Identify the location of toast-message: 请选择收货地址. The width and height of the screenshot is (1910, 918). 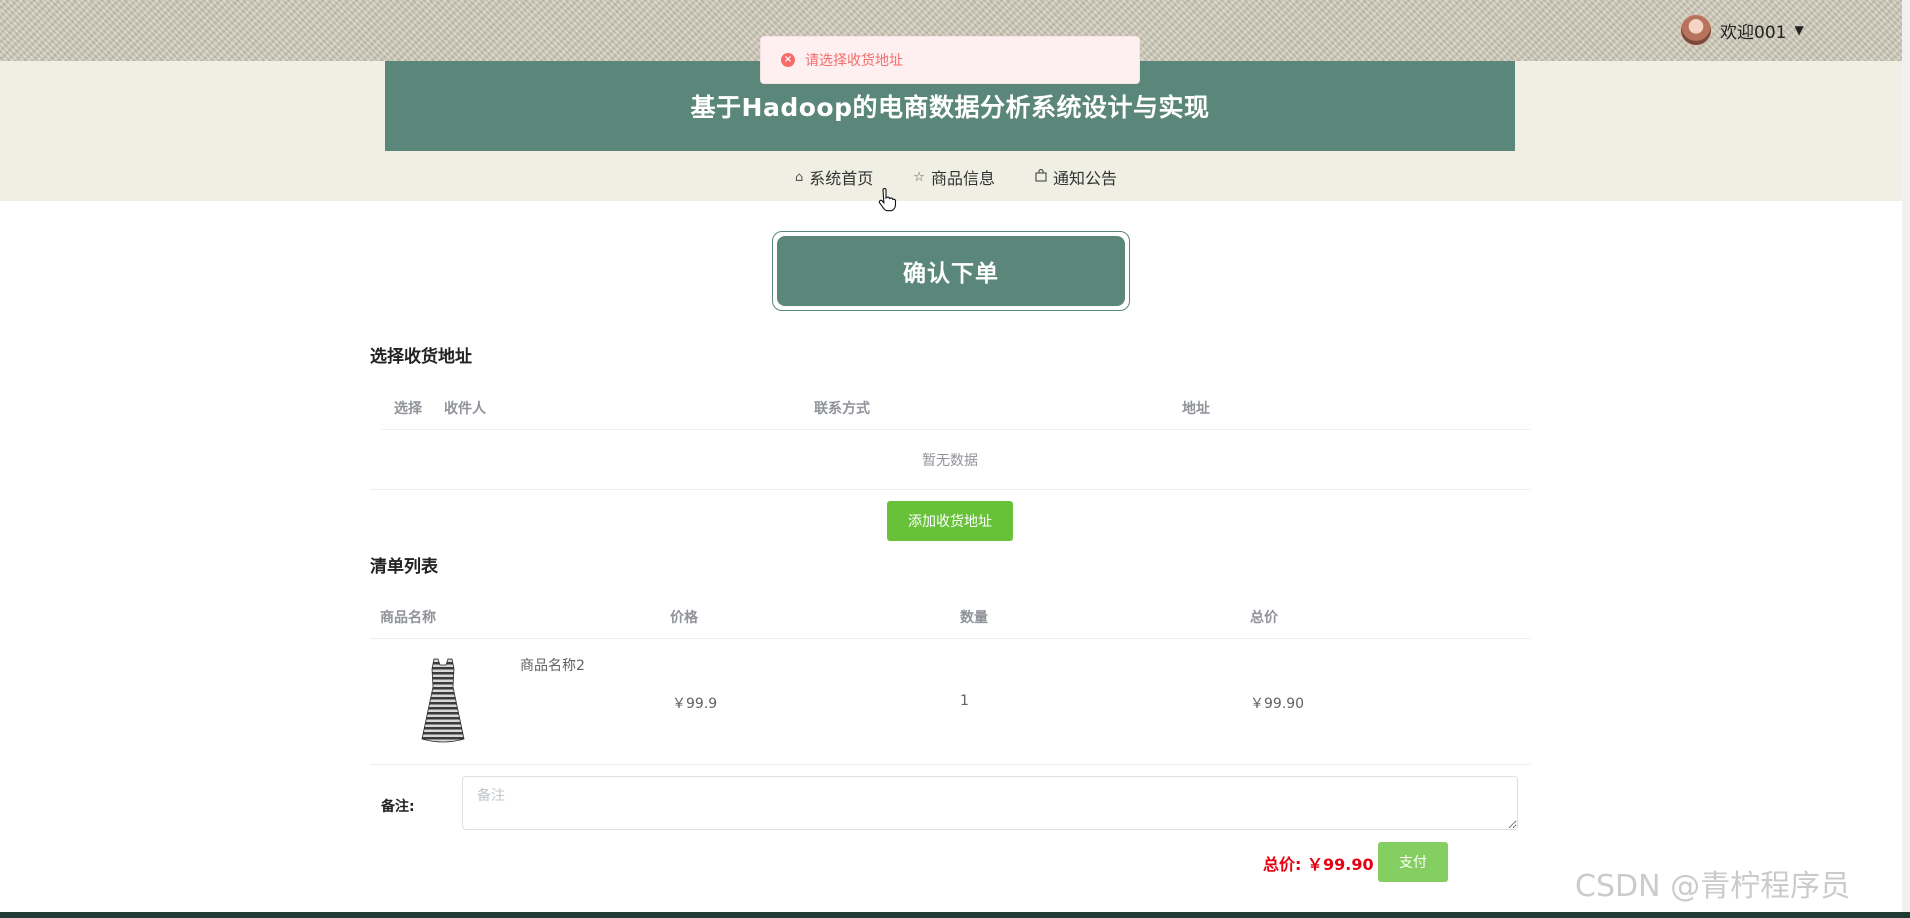
(854, 61).